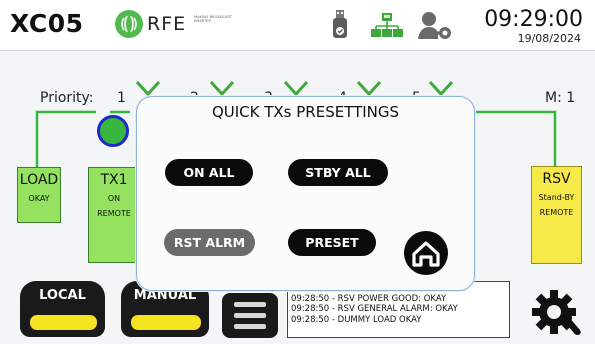  What do you see at coordinates (63, 322) in the screenshot?
I see `local-indicator` at bounding box center [63, 322].